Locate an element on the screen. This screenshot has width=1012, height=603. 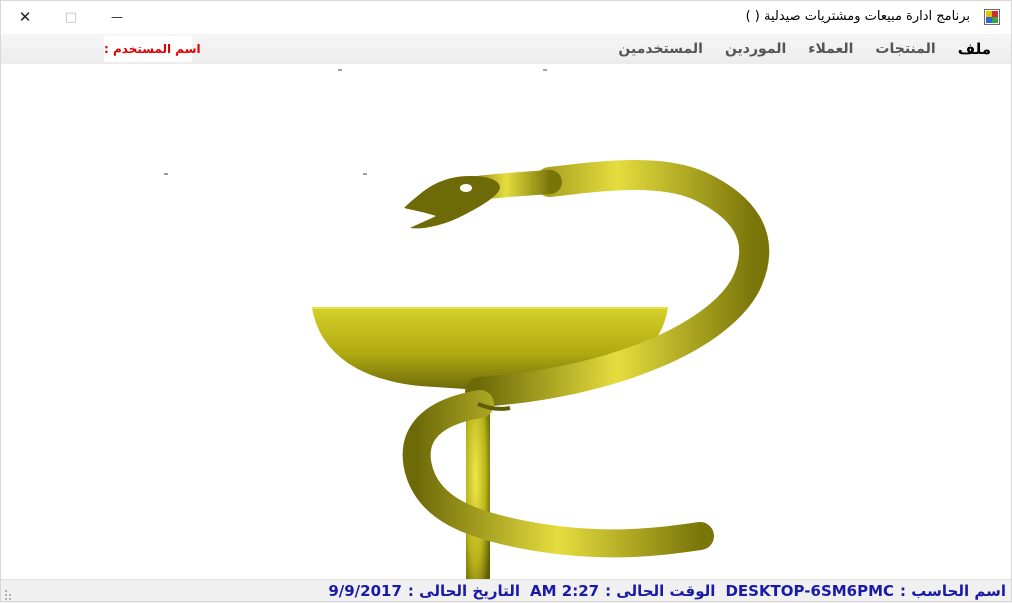
window-title: برنامج ادارة مبيعات ومشتريات صيدلية ( ) is located at coordinates (857, 16).